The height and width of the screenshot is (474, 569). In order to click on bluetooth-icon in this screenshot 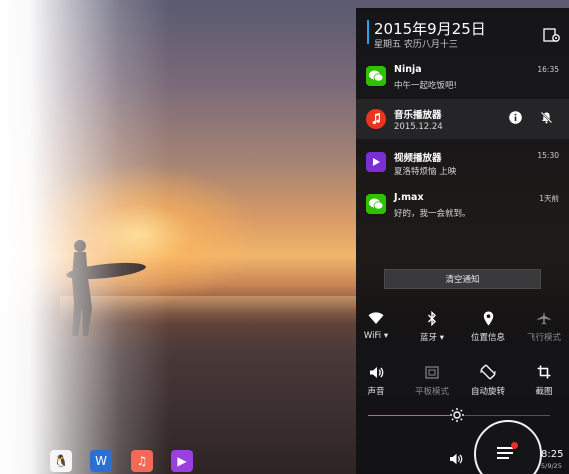, I will do `click(432, 318)`.